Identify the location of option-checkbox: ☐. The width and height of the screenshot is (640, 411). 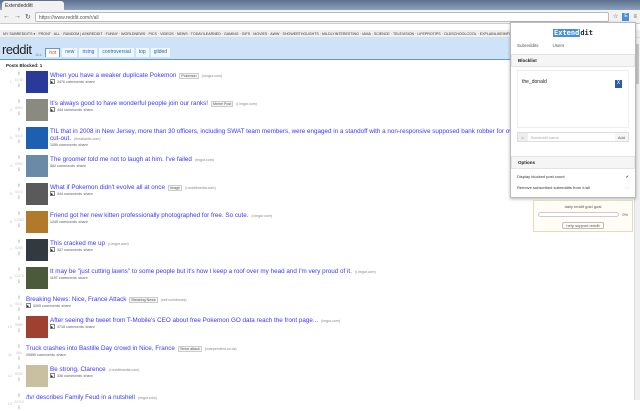
(627, 187).